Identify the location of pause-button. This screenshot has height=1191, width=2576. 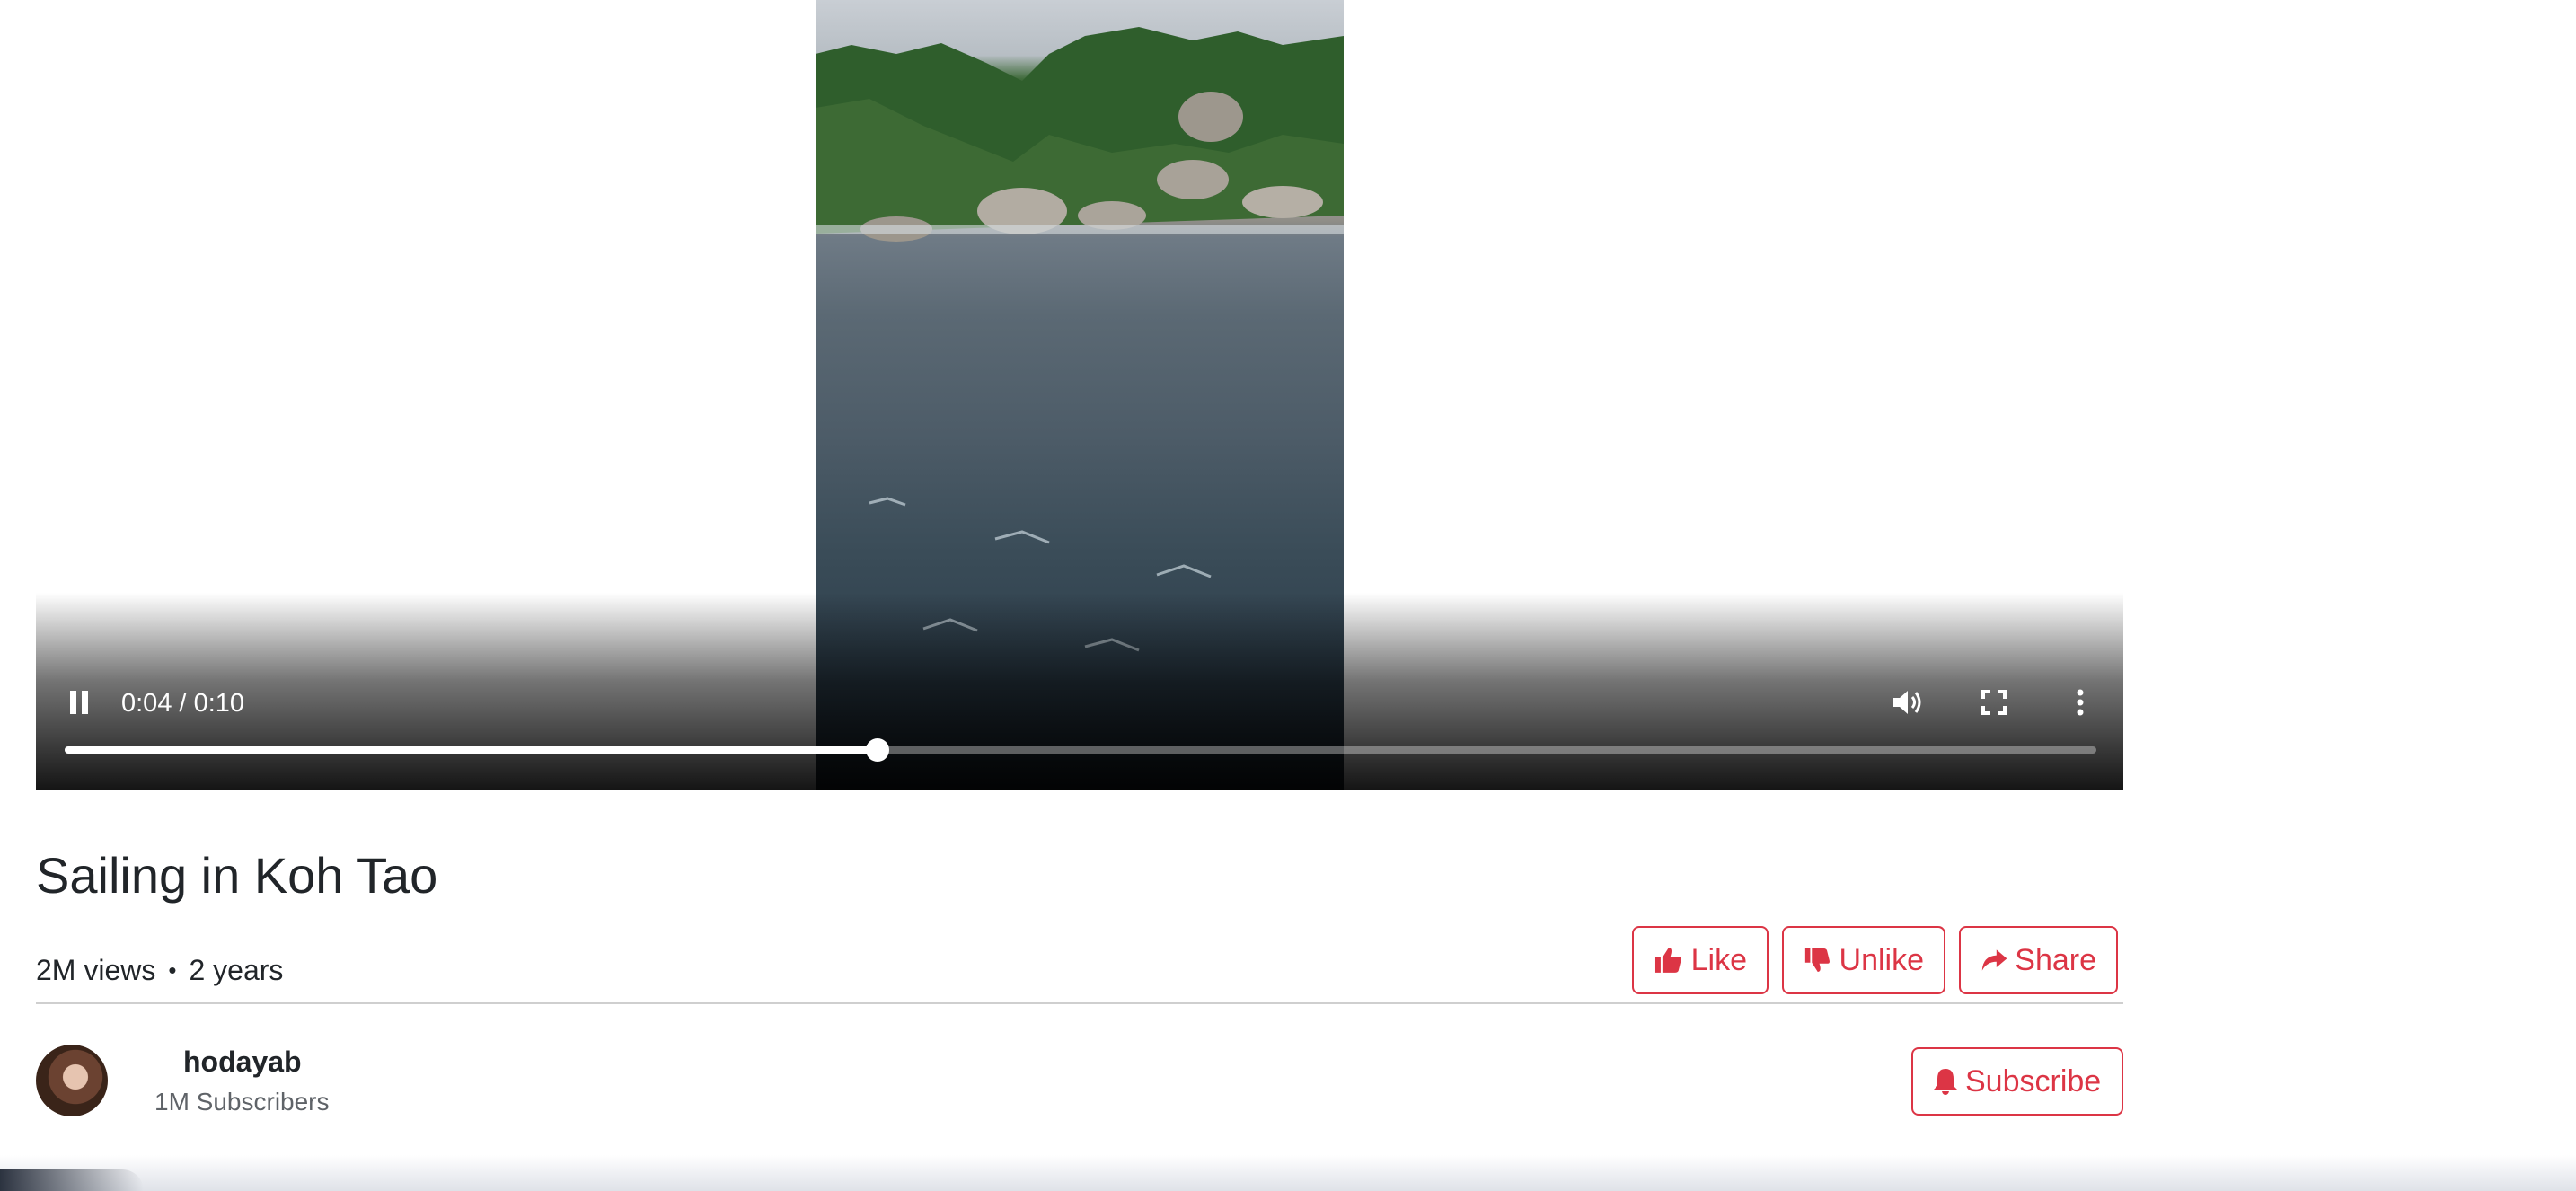
(79, 703).